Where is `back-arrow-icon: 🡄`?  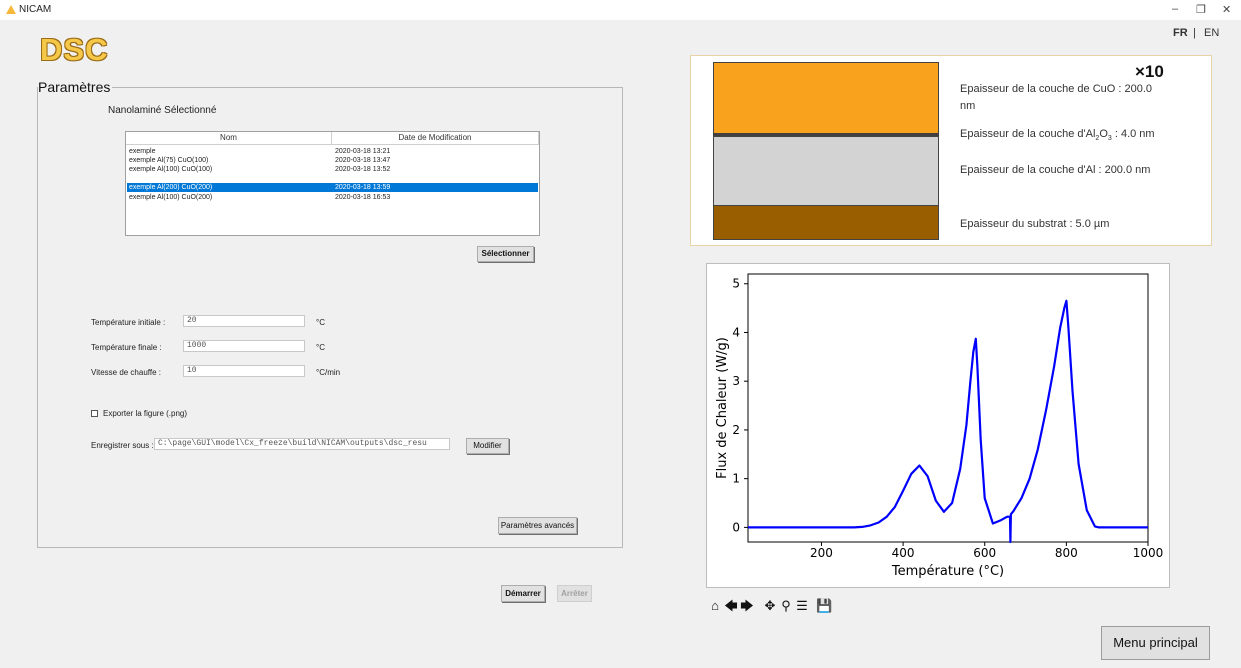 back-arrow-icon: 🡄 is located at coordinates (731, 606).